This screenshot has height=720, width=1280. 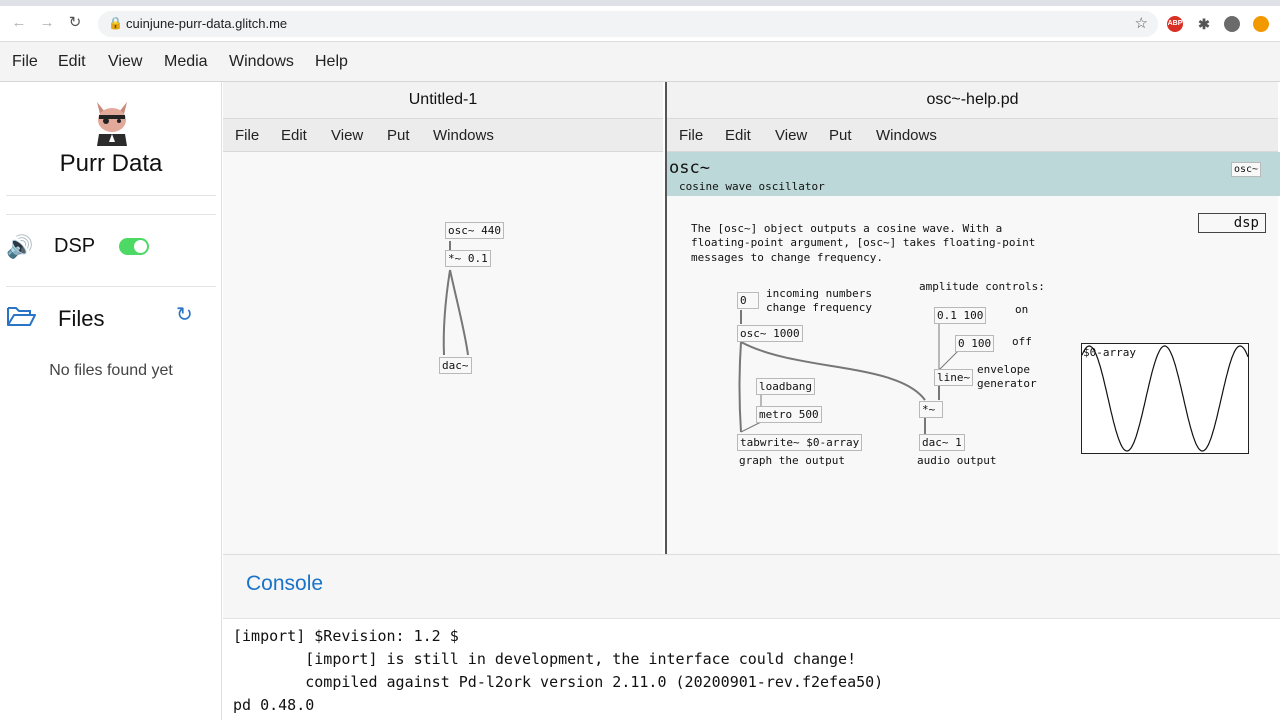 I want to click on message-off: 0 100, so click(x=975, y=343).